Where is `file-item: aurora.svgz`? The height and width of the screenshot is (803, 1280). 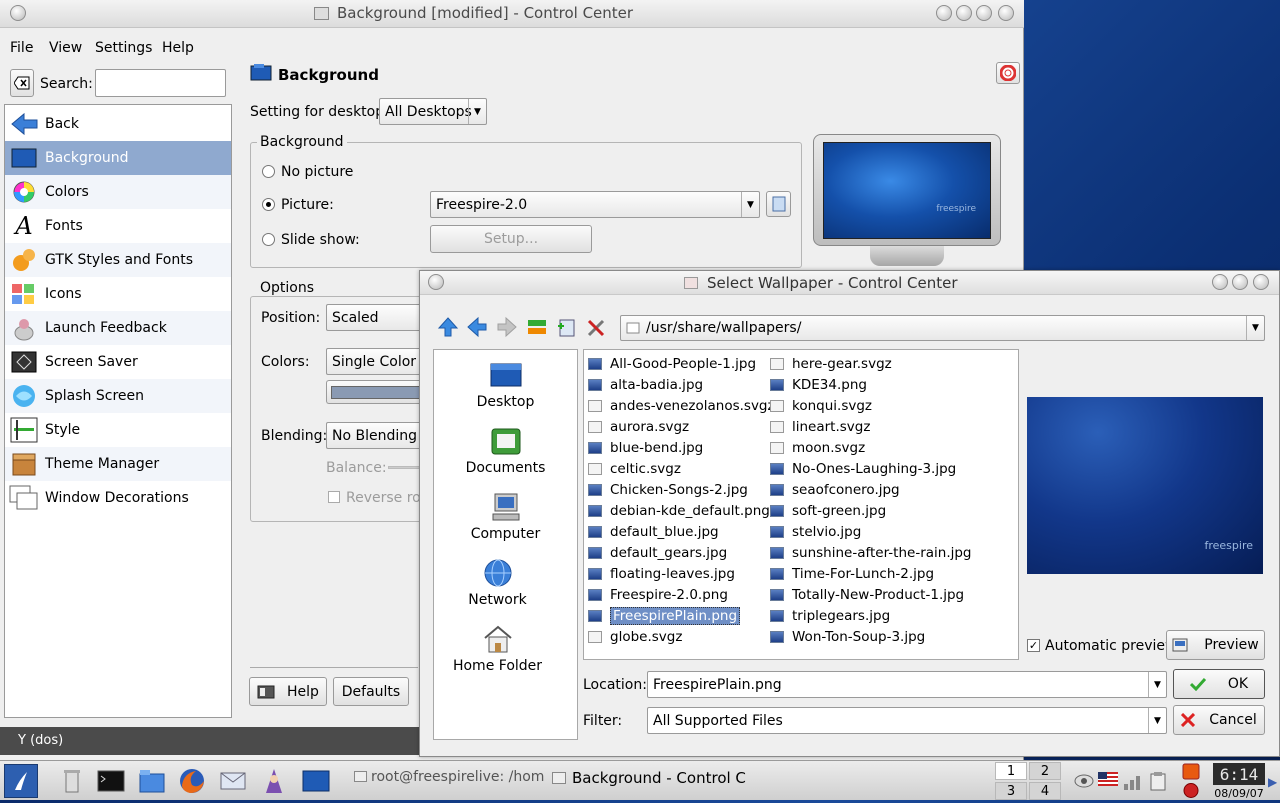 file-item: aurora.svgz is located at coordinates (638, 426).